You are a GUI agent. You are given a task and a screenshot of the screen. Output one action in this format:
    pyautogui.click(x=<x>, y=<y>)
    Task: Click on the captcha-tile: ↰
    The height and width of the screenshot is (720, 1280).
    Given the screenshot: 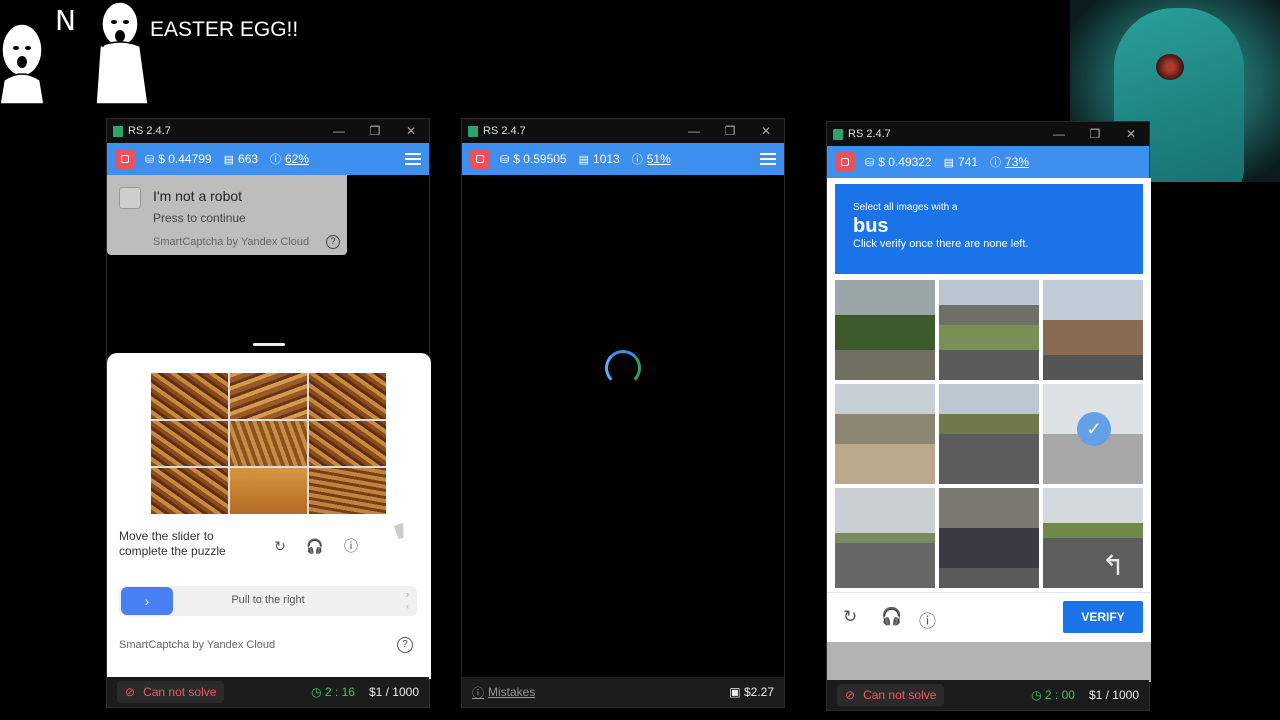 What is the action you would take?
    pyautogui.click(x=1093, y=538)
    